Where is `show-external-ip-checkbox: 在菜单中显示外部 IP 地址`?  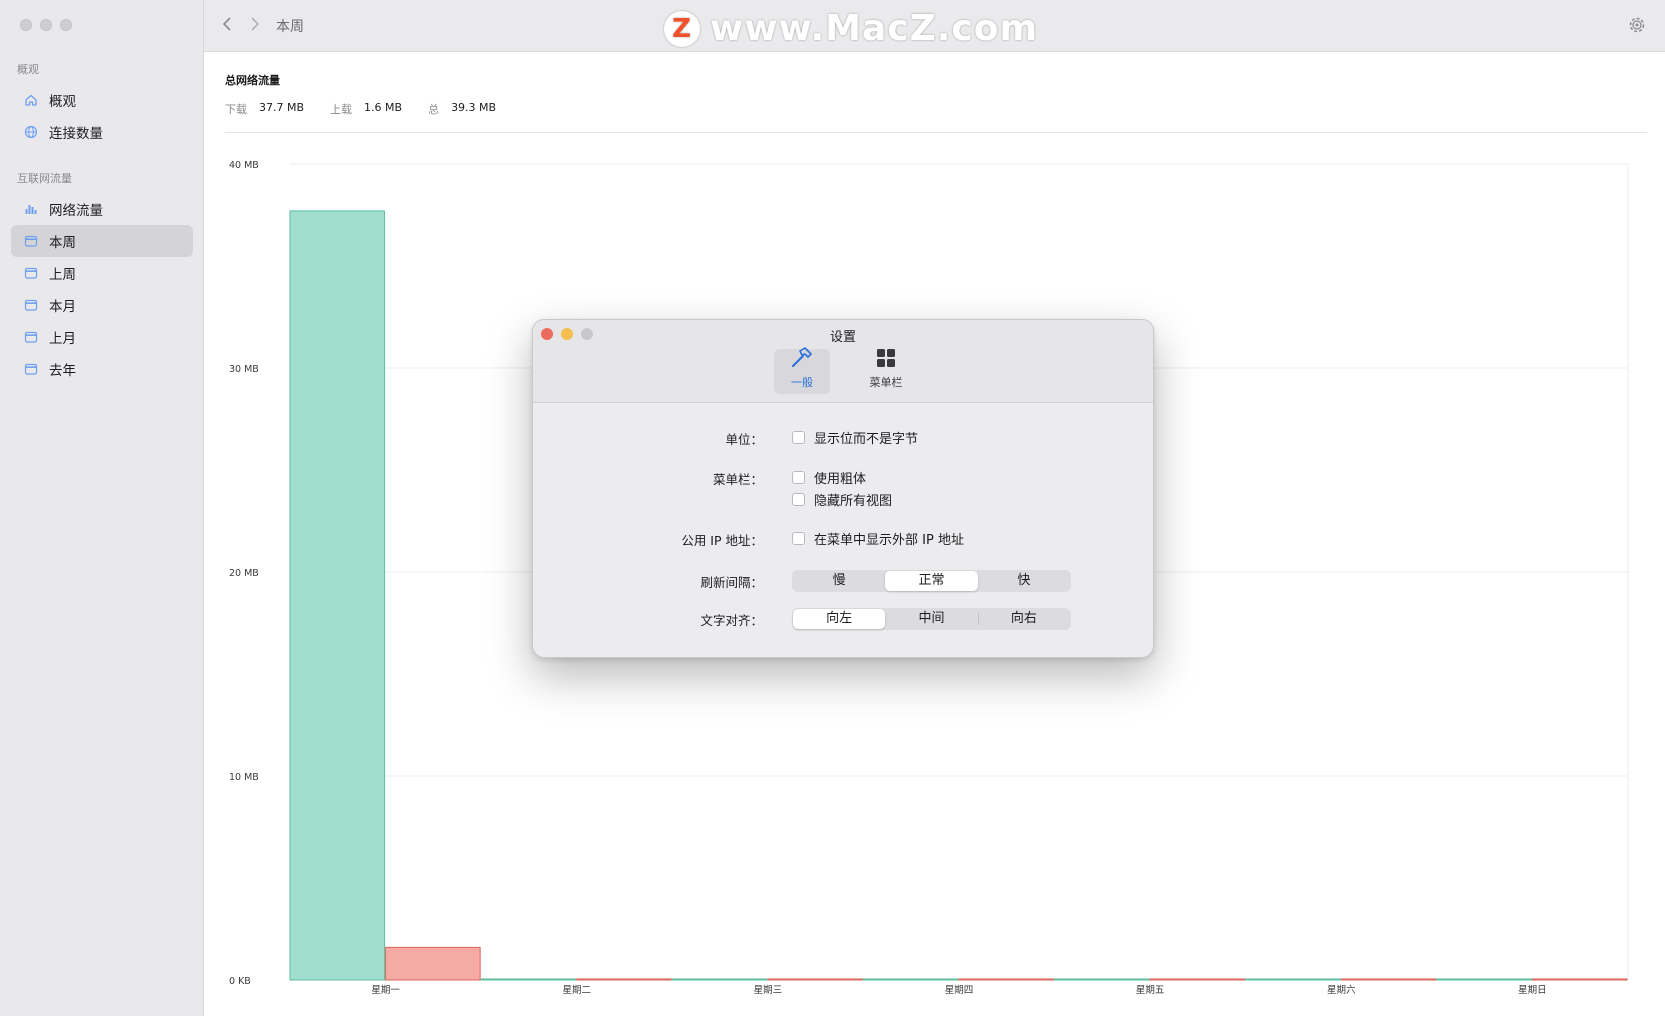 show-external-ip-checkbox: 在菜单中显示外部 IP 地址 is located at coordinates (878, 538).